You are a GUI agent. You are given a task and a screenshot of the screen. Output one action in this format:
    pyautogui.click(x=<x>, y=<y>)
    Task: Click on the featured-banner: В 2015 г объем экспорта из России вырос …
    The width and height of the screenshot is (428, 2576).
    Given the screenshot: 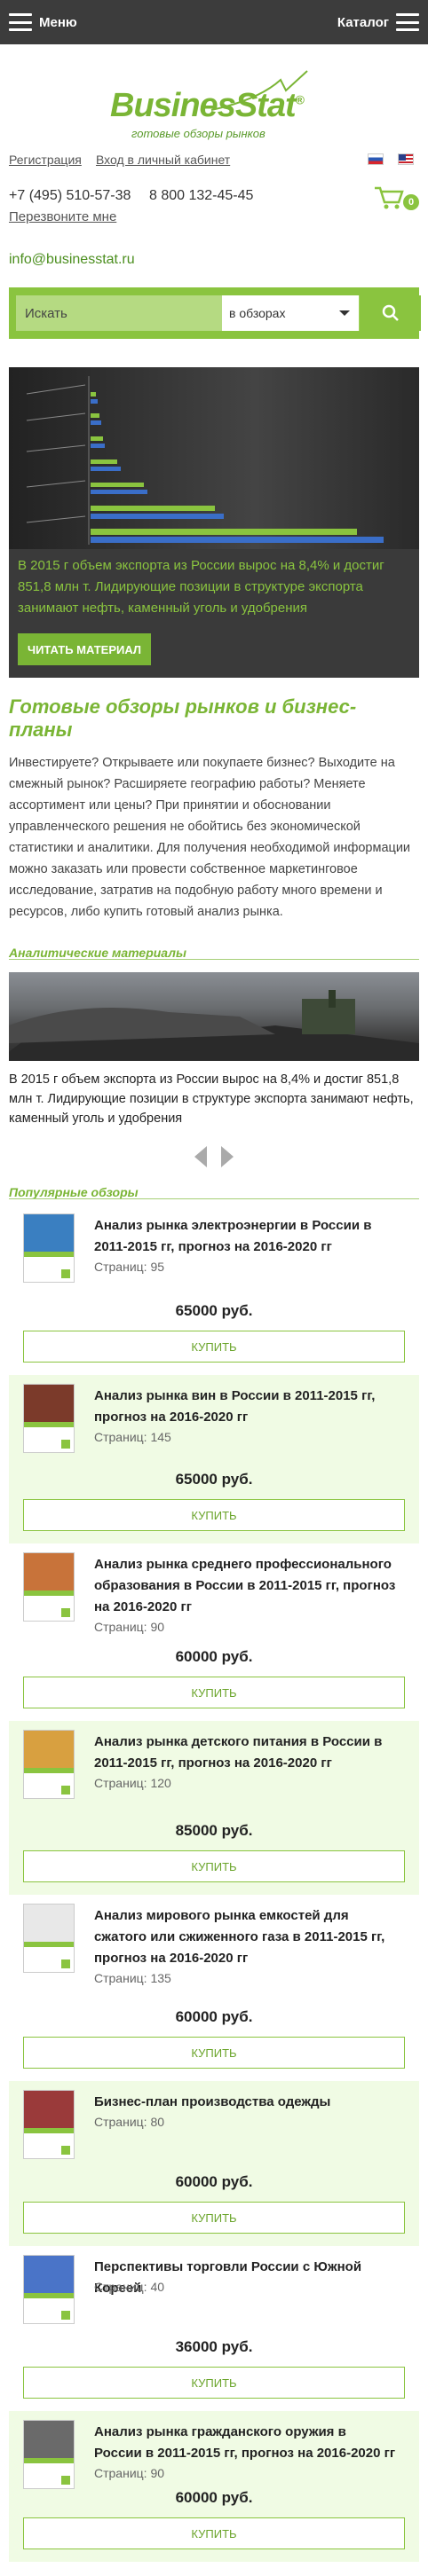 What is the action you would take?
    pyautogui.click(x=214, y=522)
    